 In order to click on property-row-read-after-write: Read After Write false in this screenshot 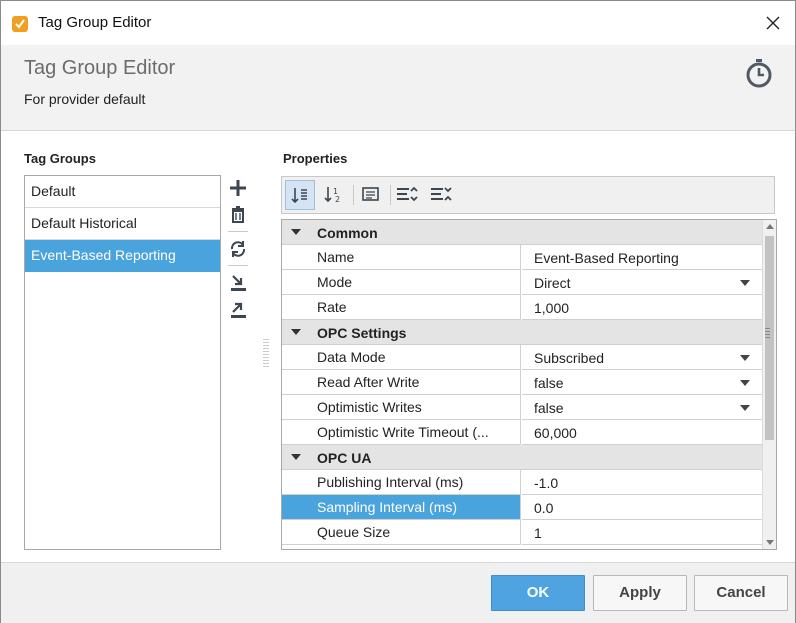, I will do `click(522, 382)`.